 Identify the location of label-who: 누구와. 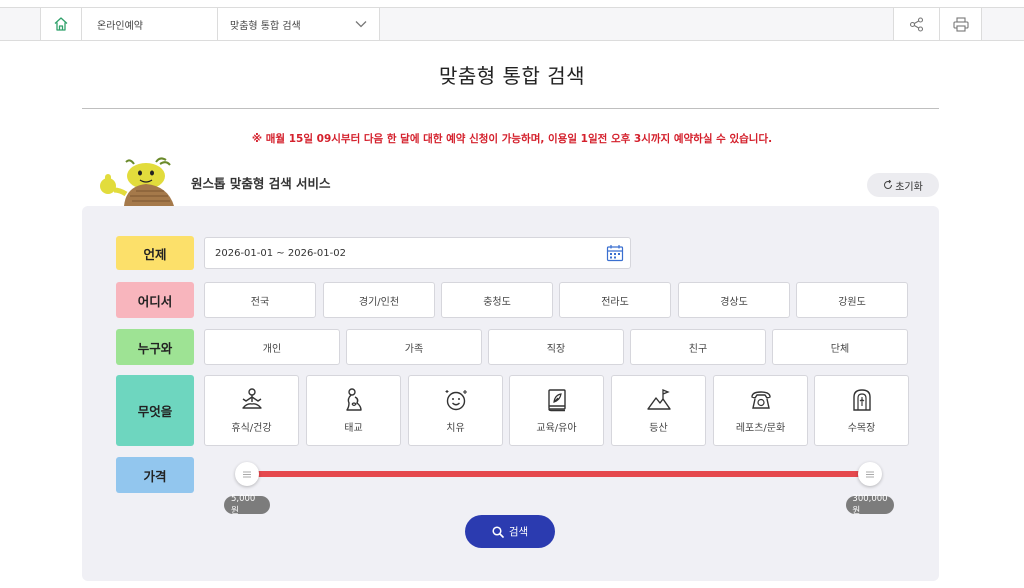
(155, 347).